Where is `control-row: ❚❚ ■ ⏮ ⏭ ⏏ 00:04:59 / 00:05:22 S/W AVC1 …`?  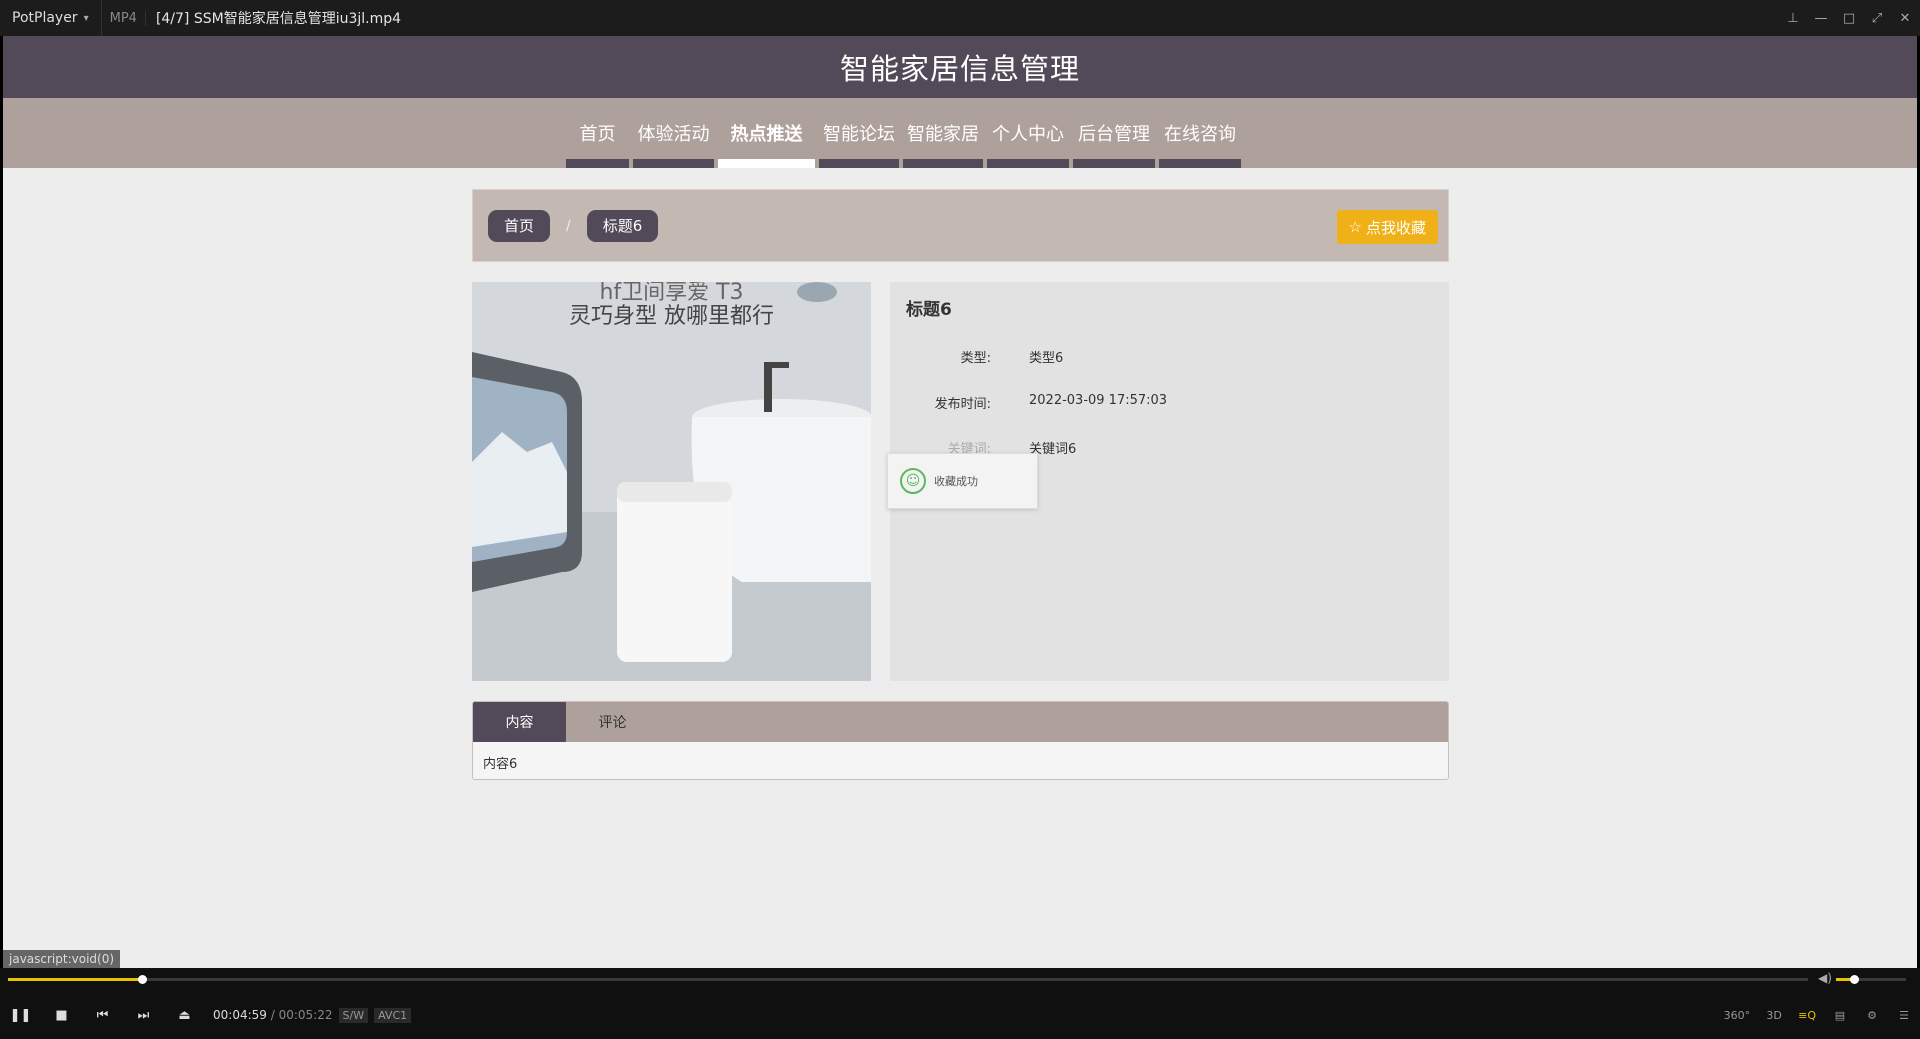 control-row: ❚❚ ■ ⏮ ⏭ ⏏ 00:04:59 / 00:05:22 S/W AVC1 … is located at coordinates (960, 1015).